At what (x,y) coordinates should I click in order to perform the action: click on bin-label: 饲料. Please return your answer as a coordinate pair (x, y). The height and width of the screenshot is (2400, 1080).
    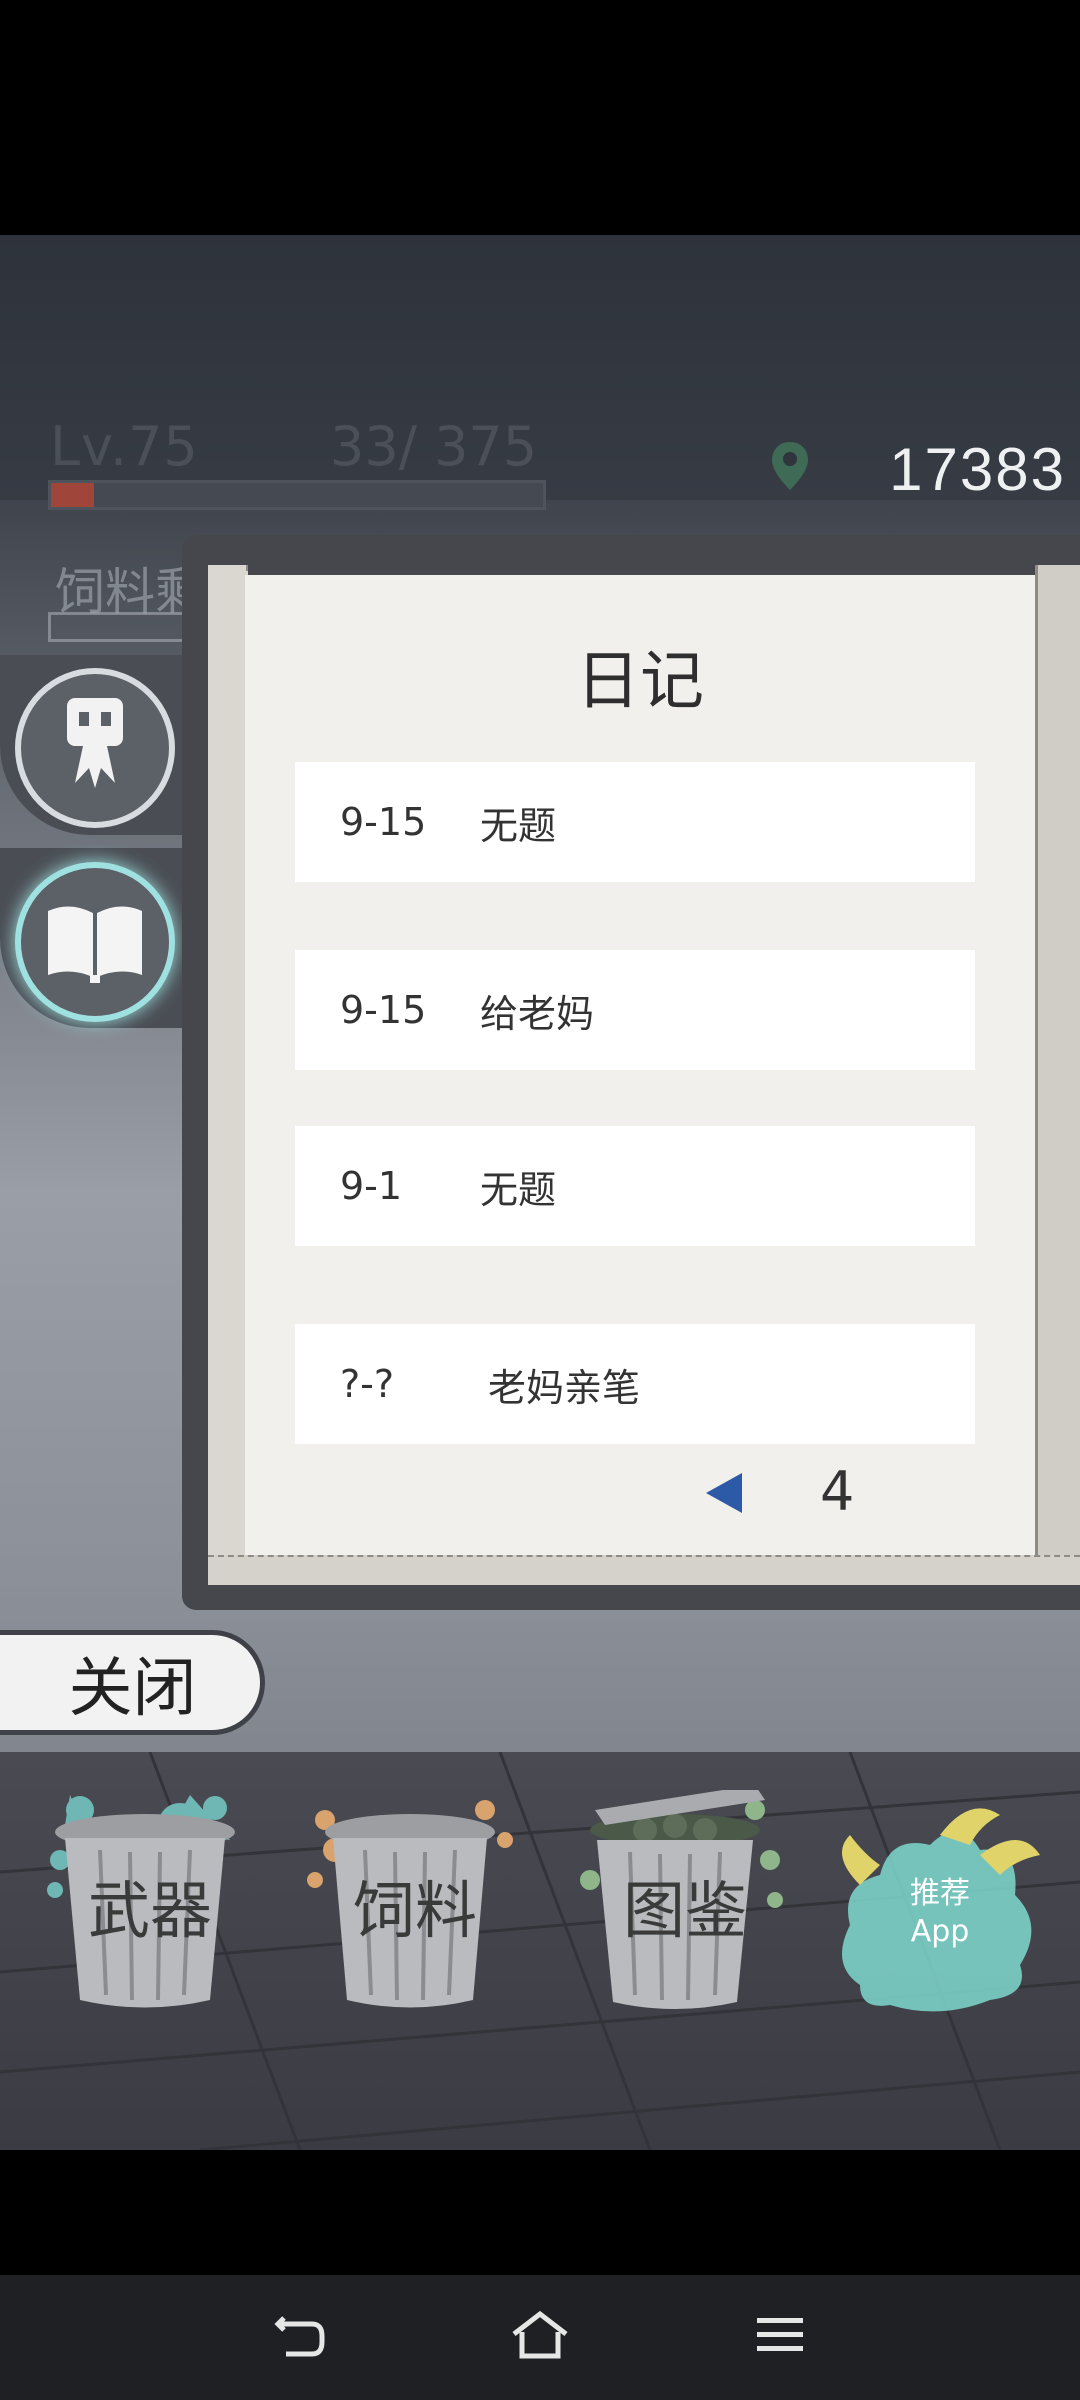
    Looking at the image, I should click on (414, 1910).